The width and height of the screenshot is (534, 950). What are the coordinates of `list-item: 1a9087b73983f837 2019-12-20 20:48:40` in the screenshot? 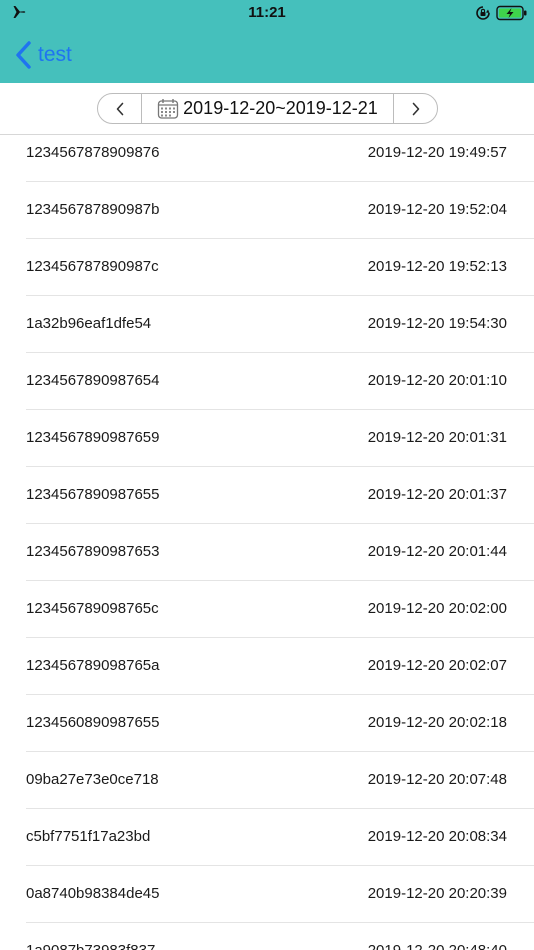 It's located at (280, 936).